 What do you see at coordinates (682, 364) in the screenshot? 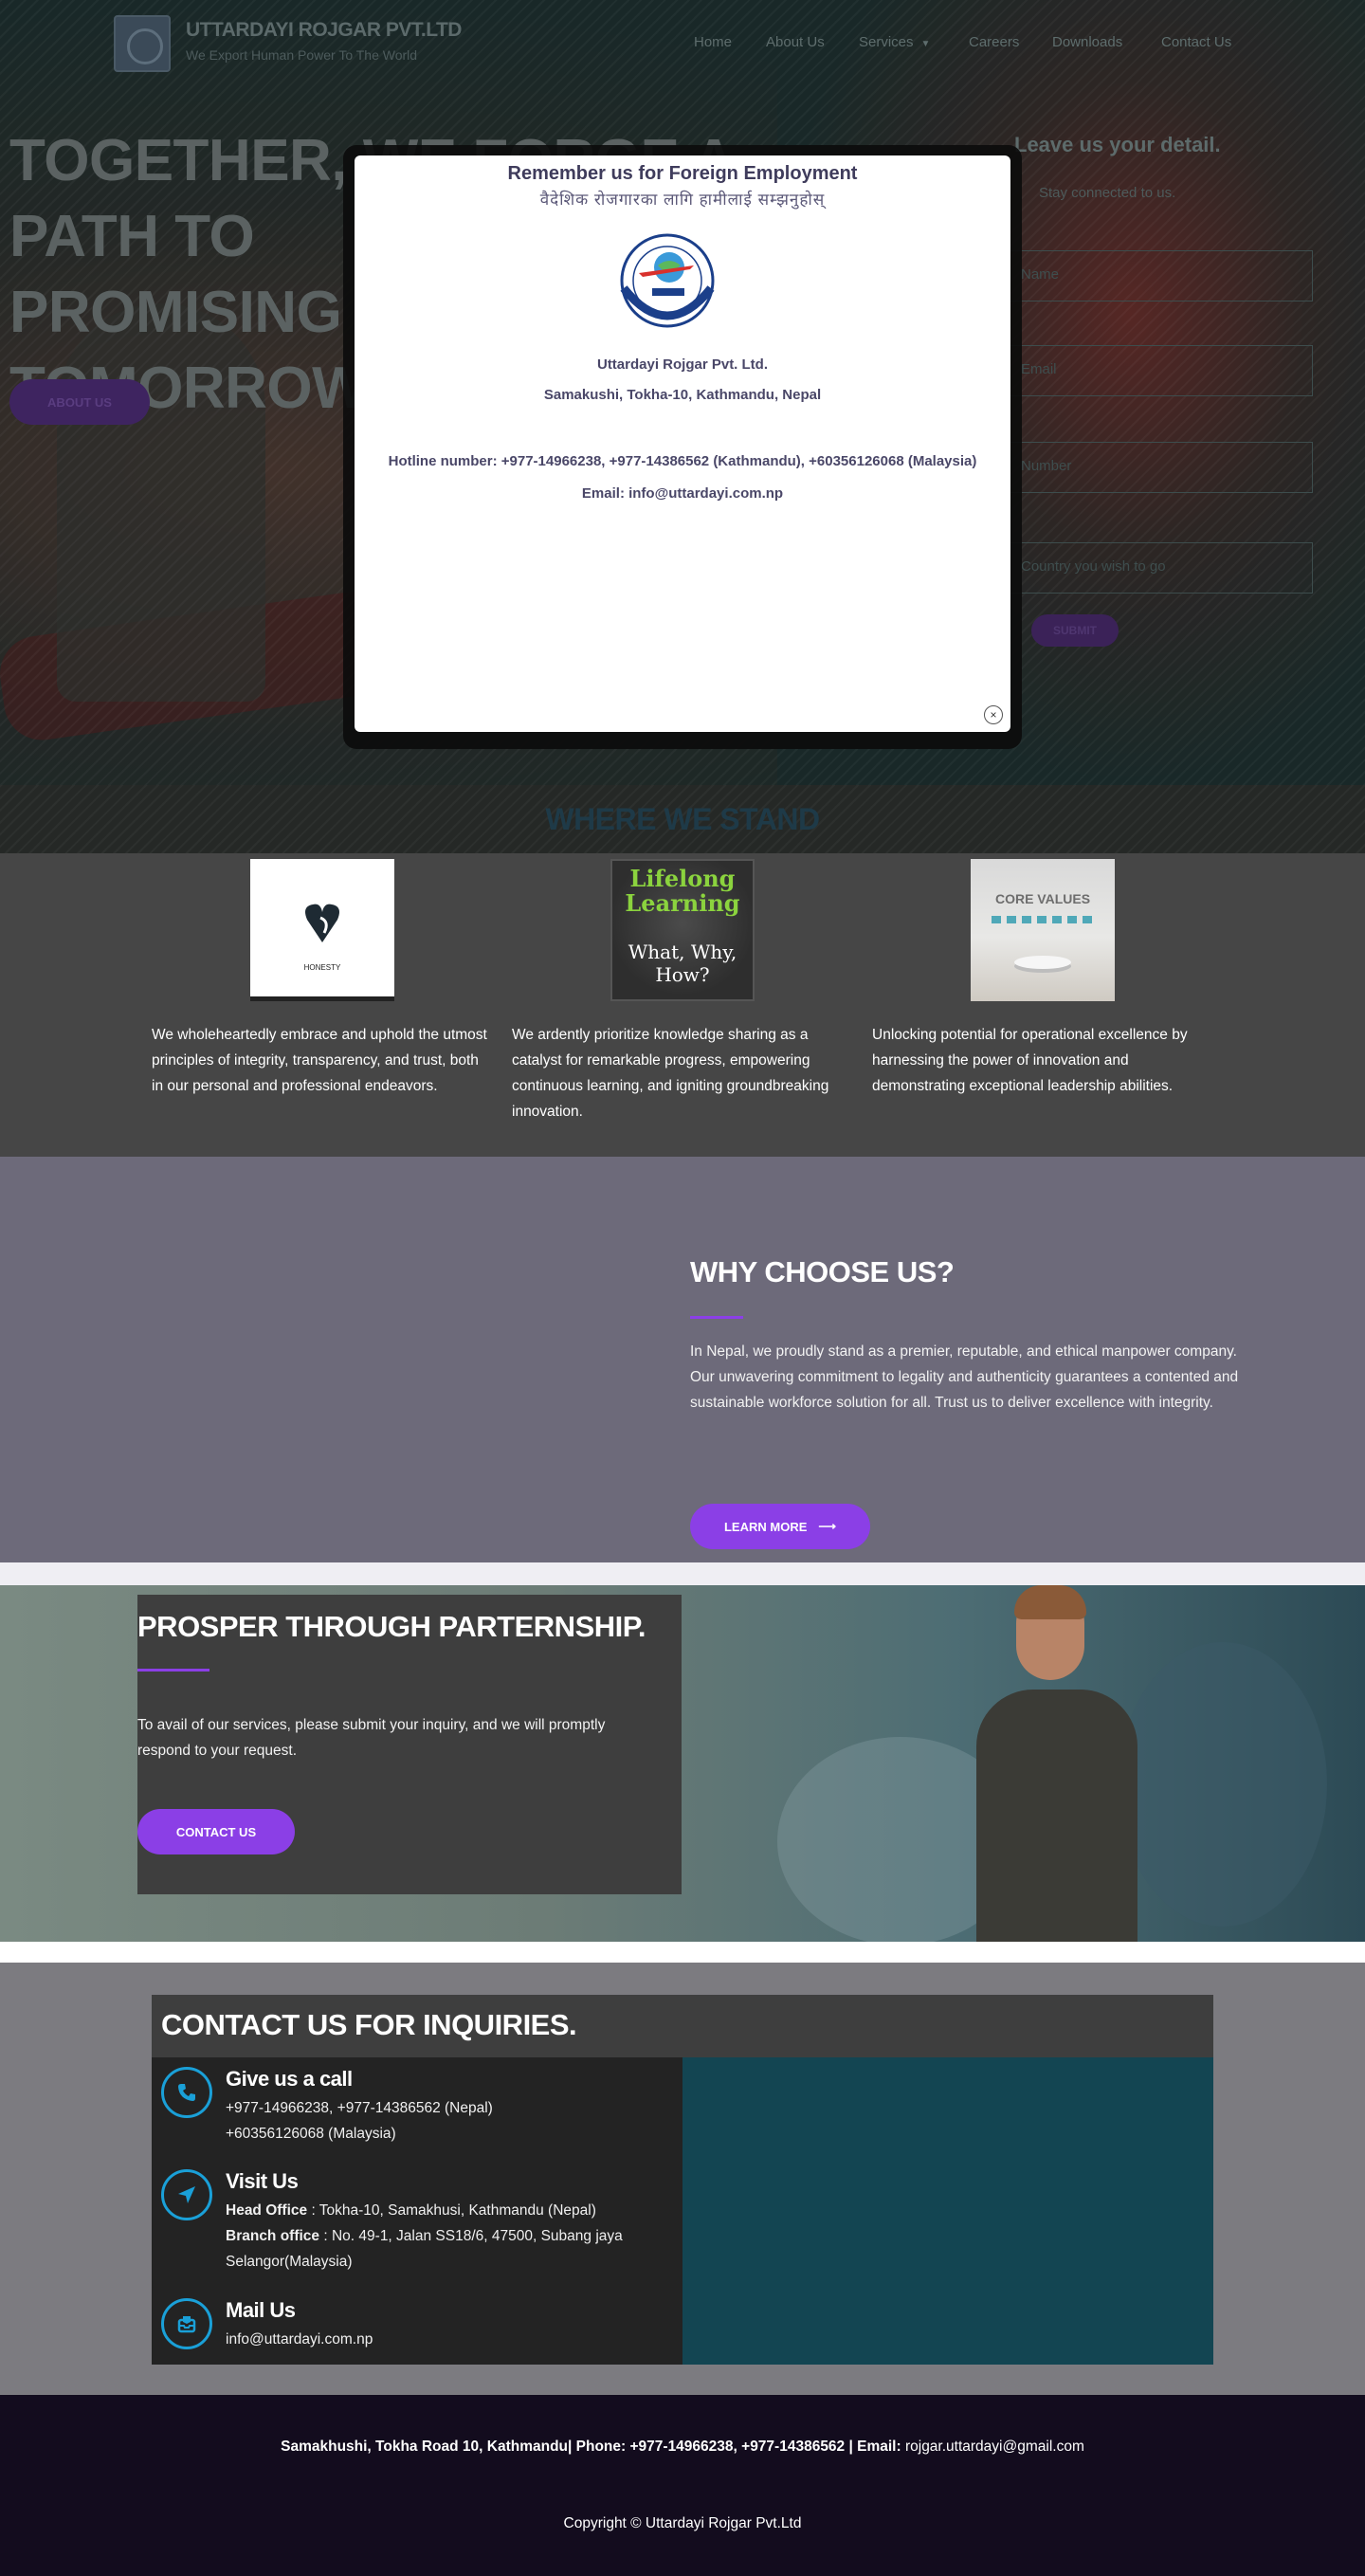
I see `modal-company-name: Uttardayi Rojgar Pvt. Ltd.` at bounding box center [682, 364].